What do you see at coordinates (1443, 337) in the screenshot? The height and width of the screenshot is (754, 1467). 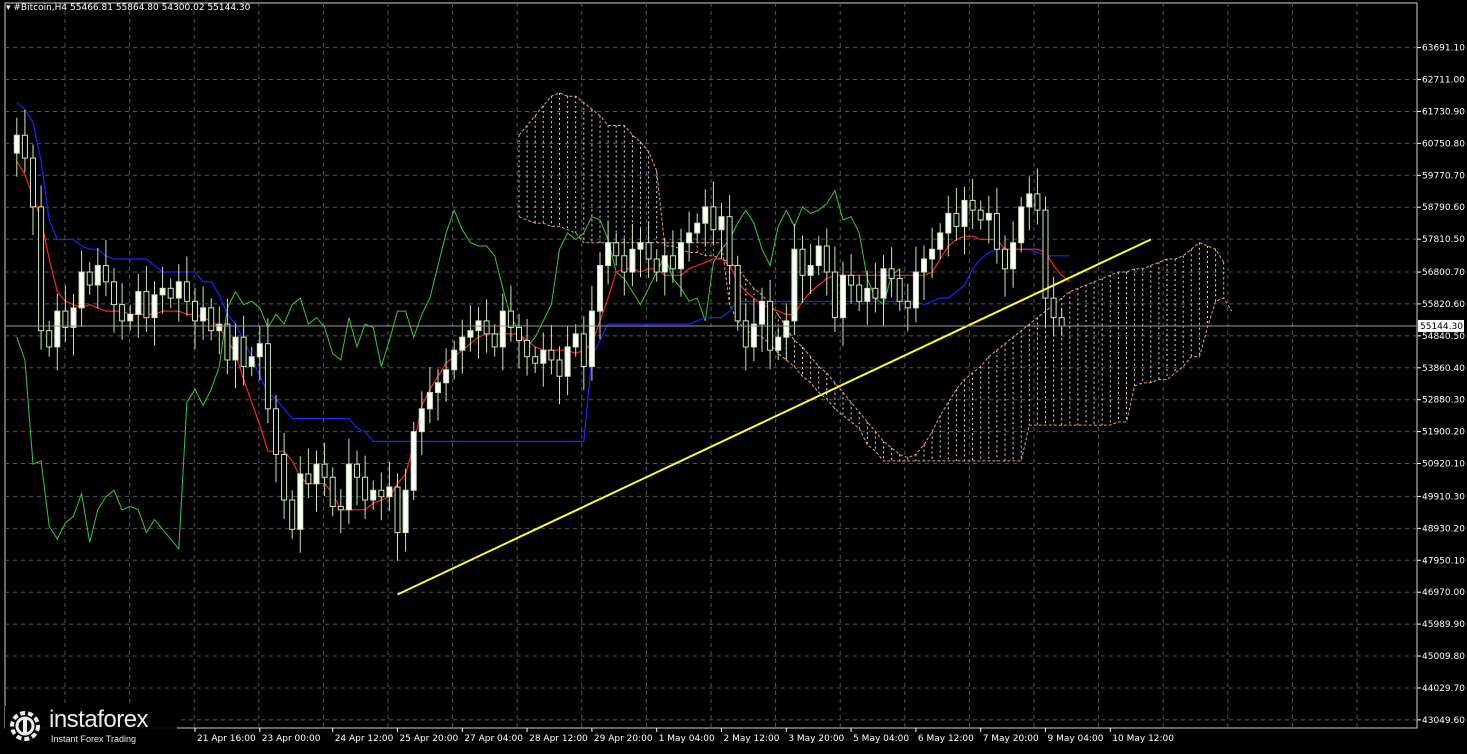 I see `y-tick-label: 54840.50` at bounding box center [1443, 337].